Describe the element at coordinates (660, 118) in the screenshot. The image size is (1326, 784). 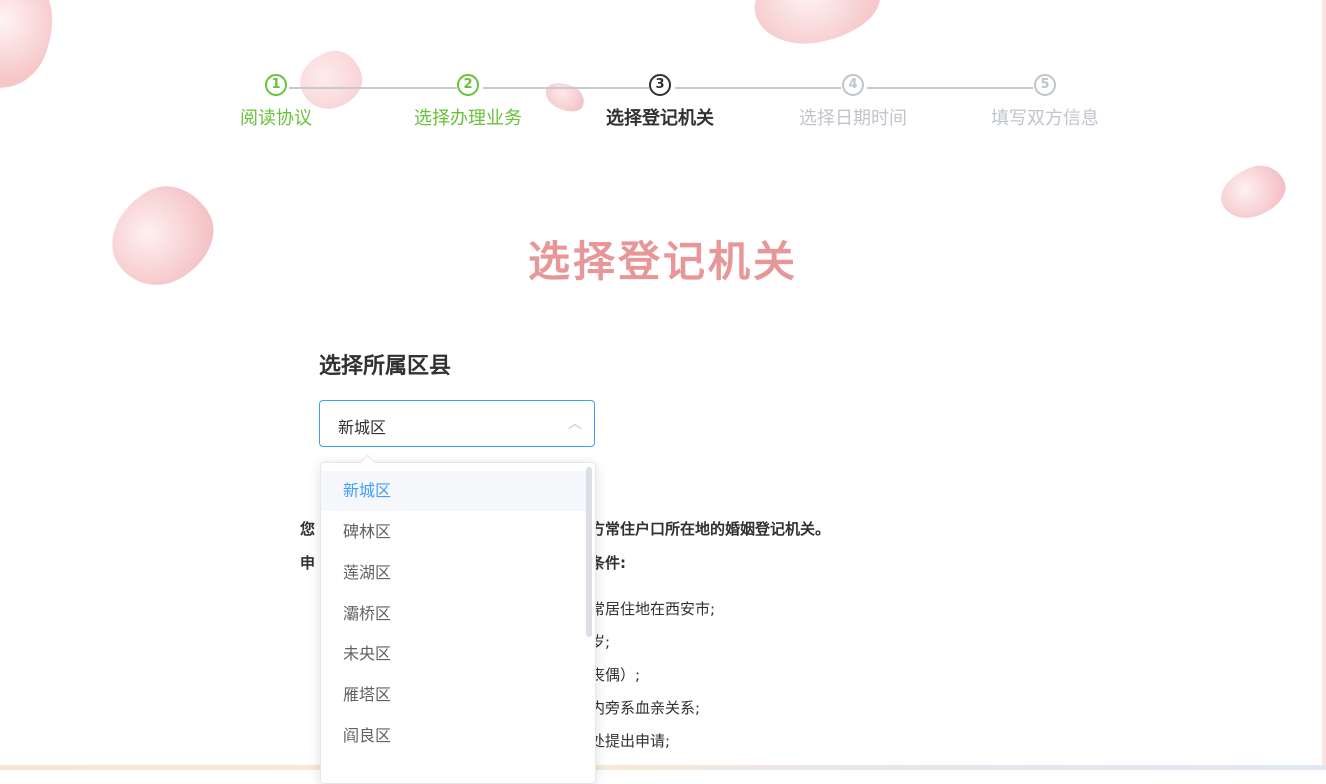
I see `step-label: 选择登记机关` at that location.